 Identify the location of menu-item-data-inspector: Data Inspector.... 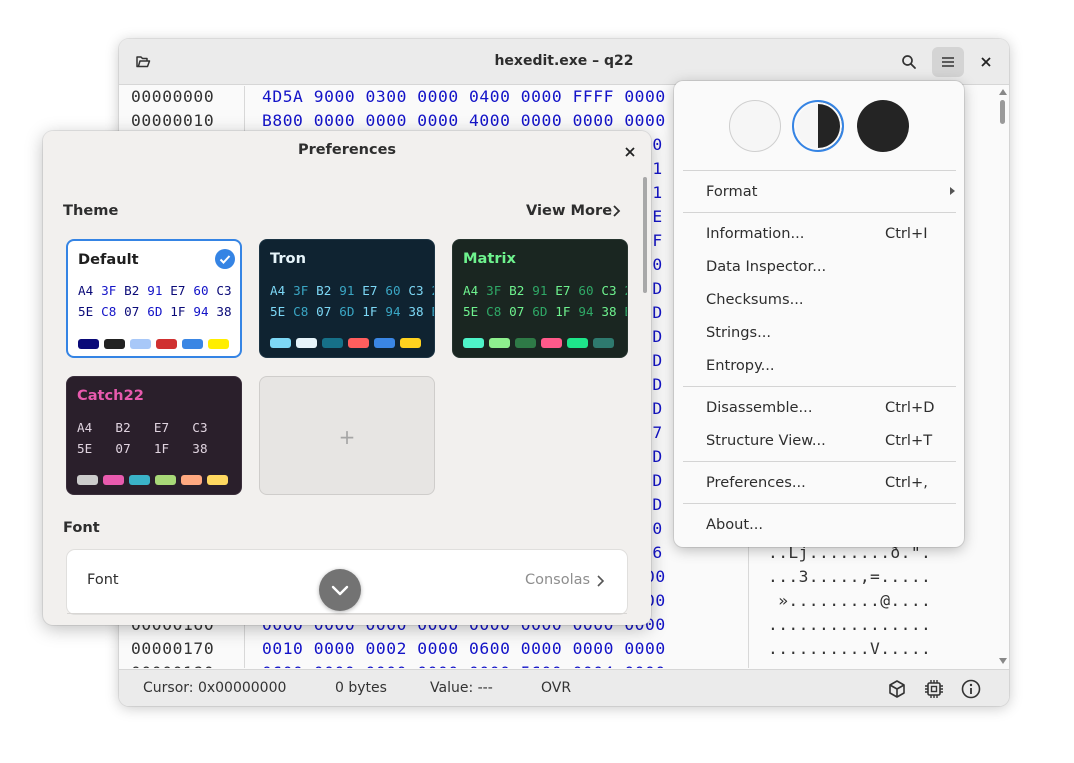
(766, 266).